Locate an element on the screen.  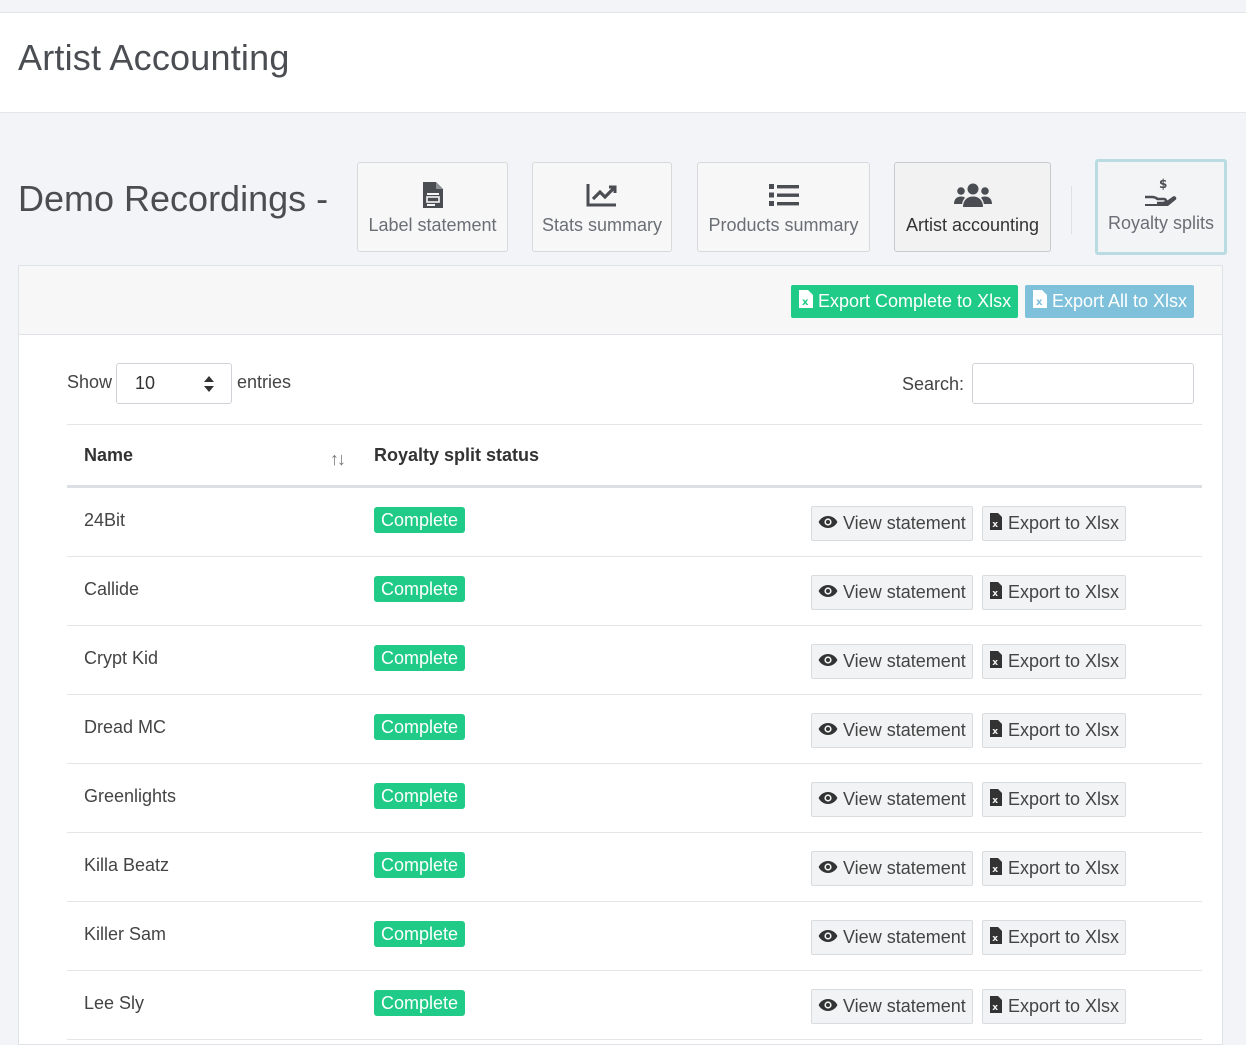
artist-name: Callide is located at coordinates (112, 589).